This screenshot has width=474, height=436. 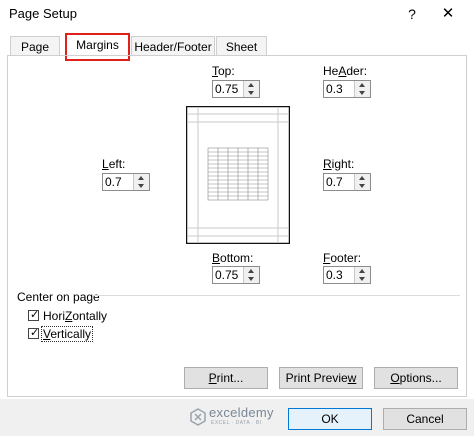 I want to click on top-spin-down-button, so click(x=251, y=93).